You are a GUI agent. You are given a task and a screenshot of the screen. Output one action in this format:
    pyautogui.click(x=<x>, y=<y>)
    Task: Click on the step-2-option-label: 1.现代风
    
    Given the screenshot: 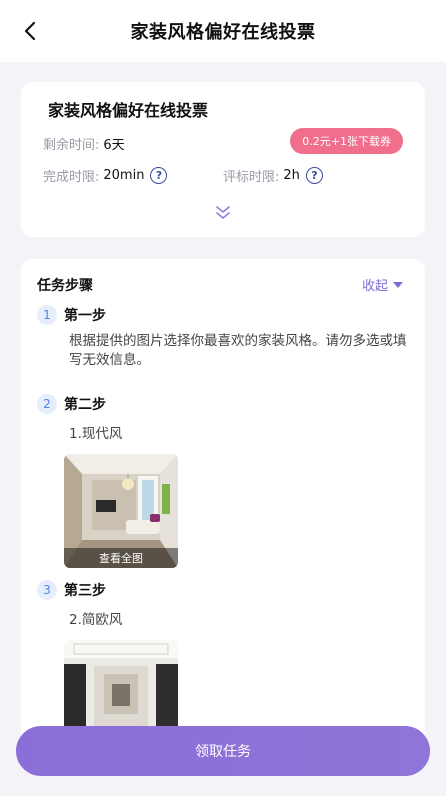 What is the action you would take?
    pyautogui.click(x=96, y=434)
    